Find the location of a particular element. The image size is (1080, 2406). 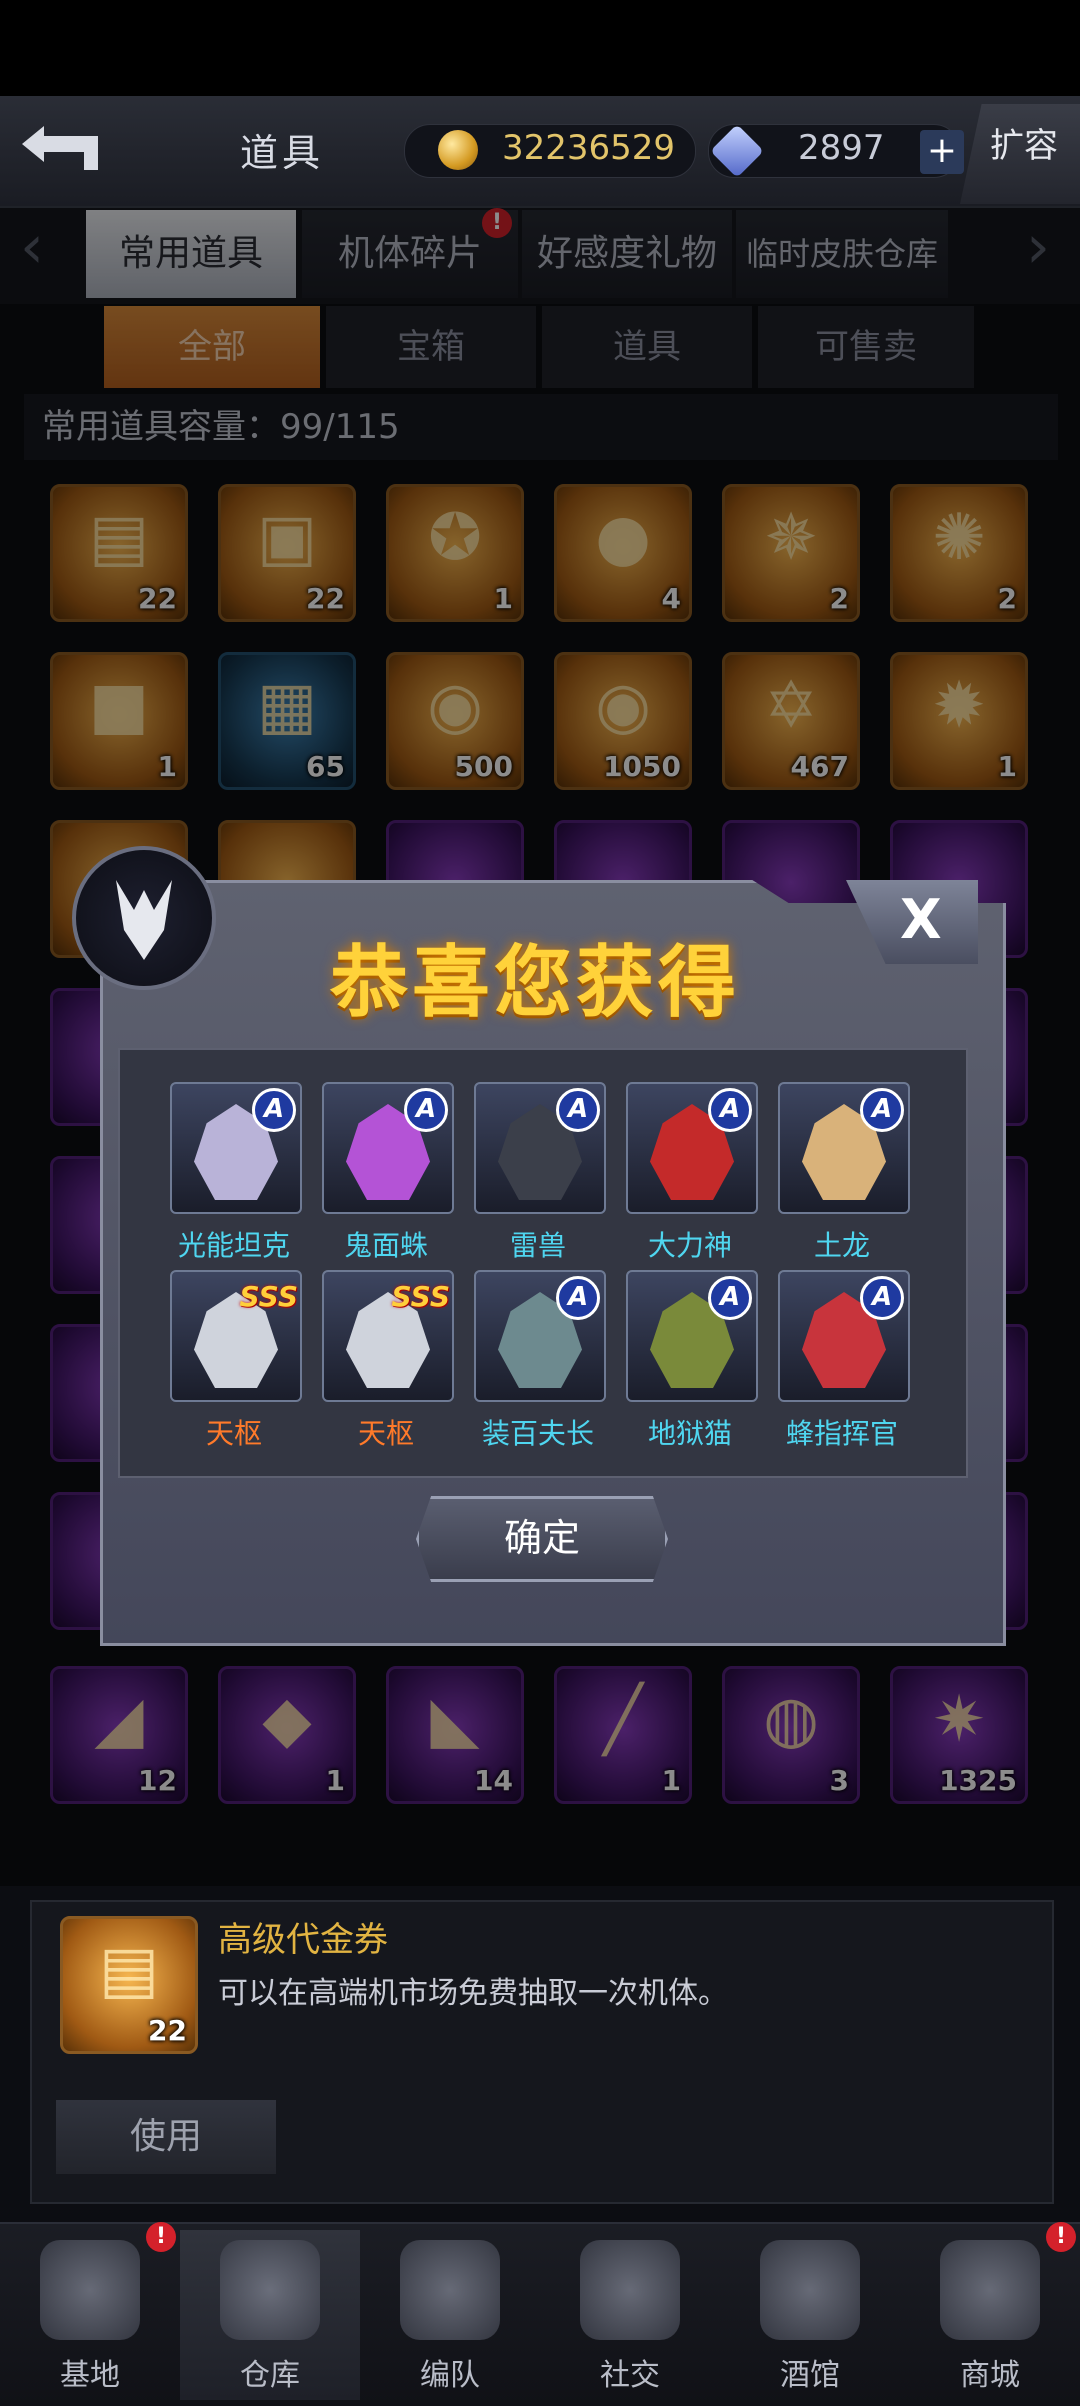

shop-icon is located at coordinates (990, 2290).